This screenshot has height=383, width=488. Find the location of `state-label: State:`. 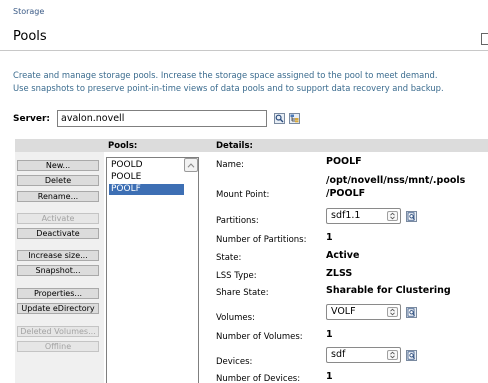

state-label: State: is located at coordinates (229, 258).